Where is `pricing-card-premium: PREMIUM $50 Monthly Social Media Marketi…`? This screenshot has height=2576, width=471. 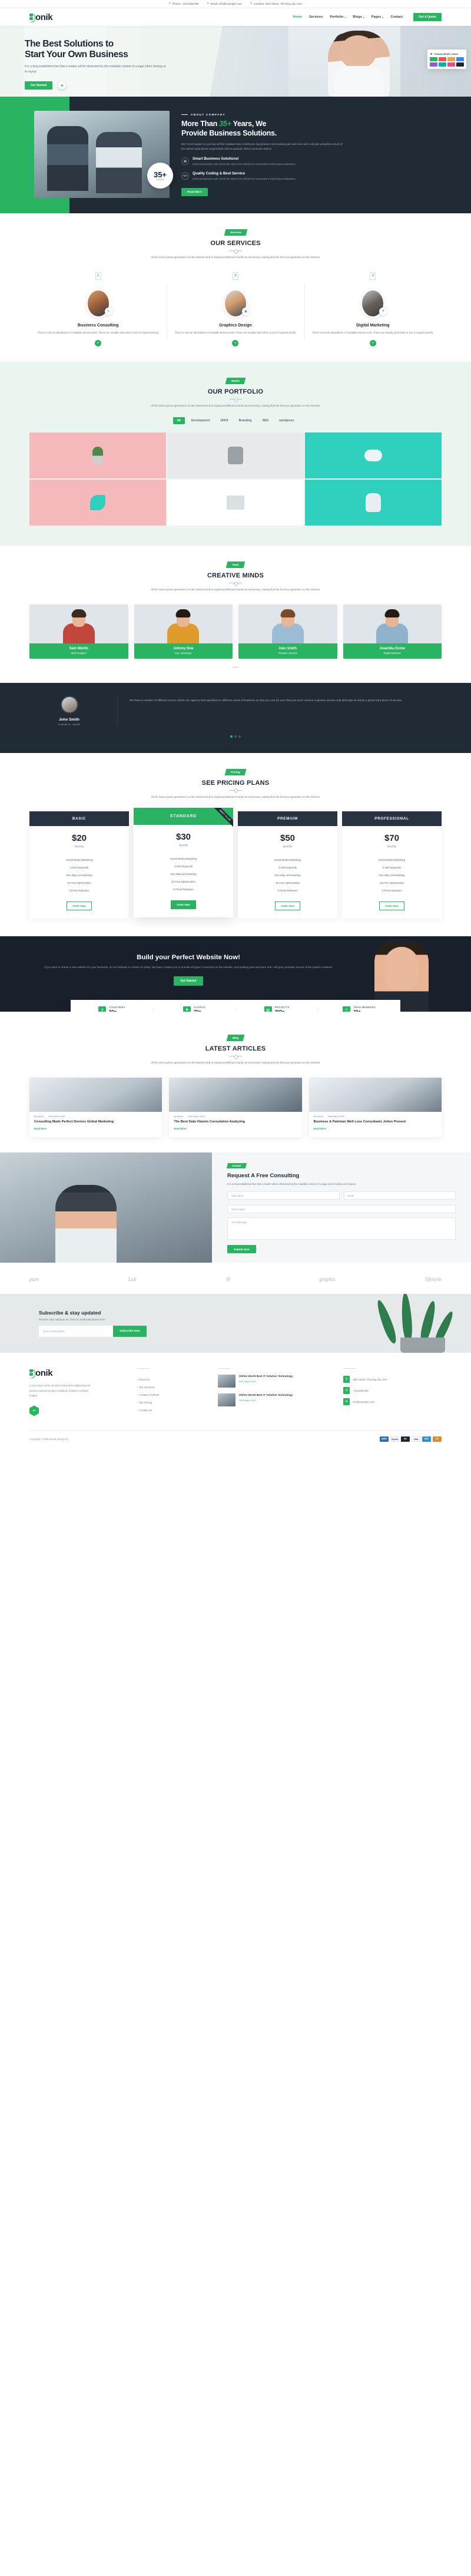 pricing-card-premium: PREMIUM $50 Monthly Social Media Marketi… is located at coordinates (287, 865).